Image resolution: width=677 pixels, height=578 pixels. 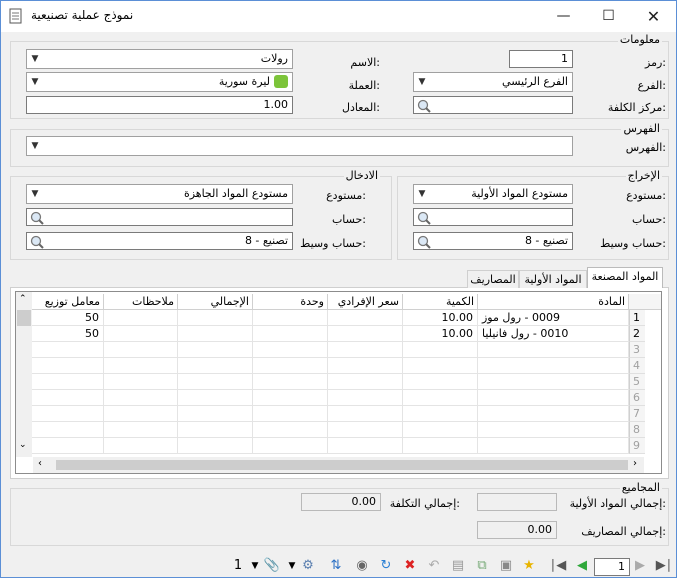 I want to click on col-header-item: المادة, so click(x=553, y=302).